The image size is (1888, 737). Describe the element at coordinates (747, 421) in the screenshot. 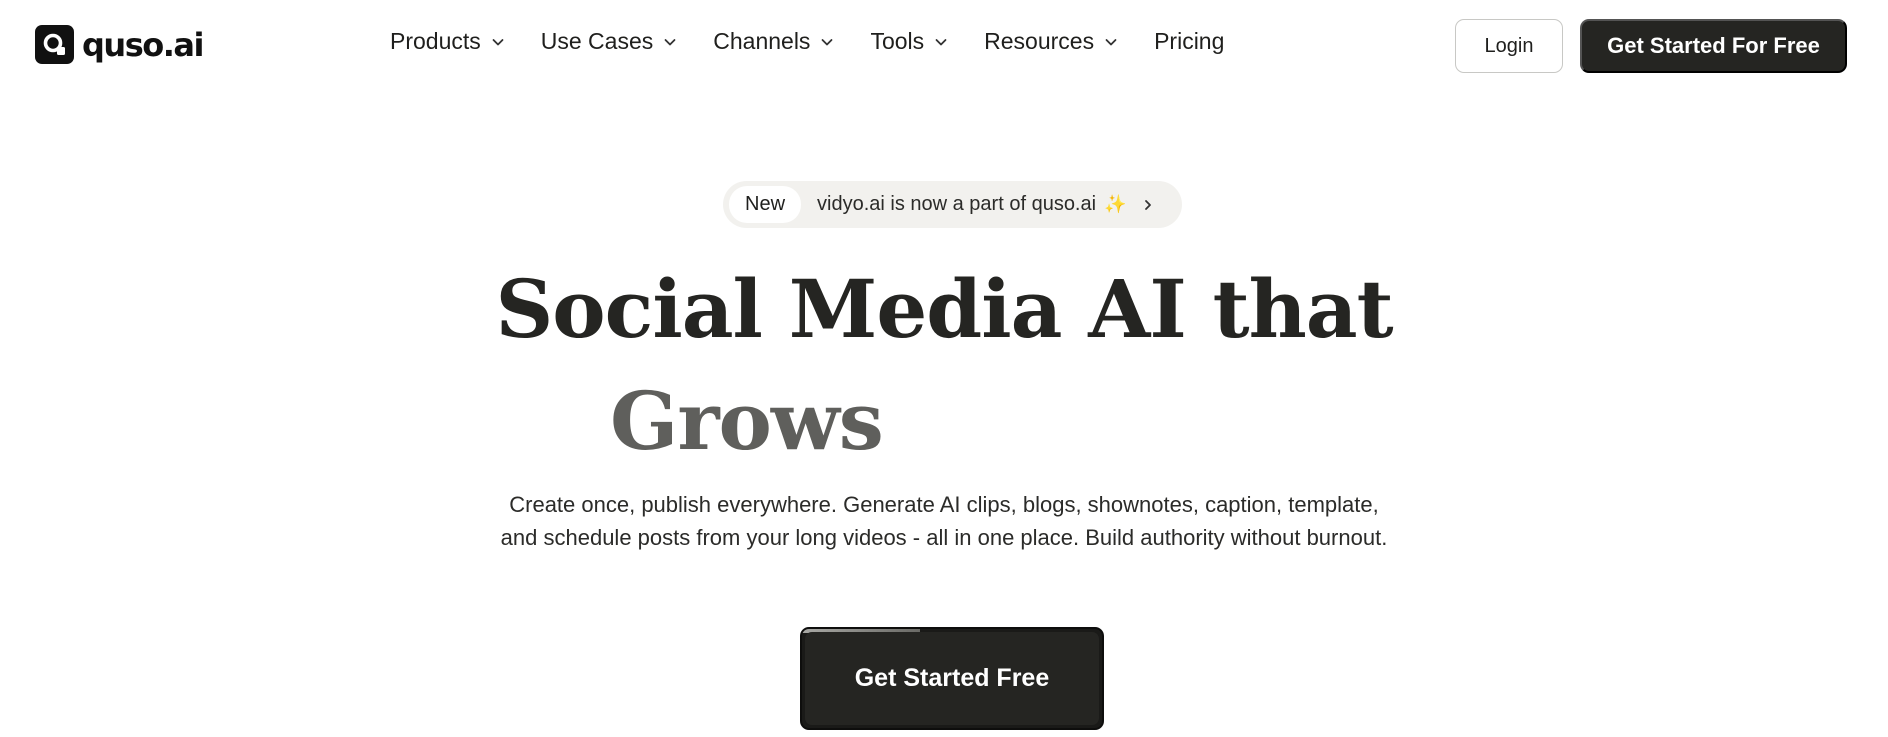

I see `hero-title-rotating-word: Grows` at that location.